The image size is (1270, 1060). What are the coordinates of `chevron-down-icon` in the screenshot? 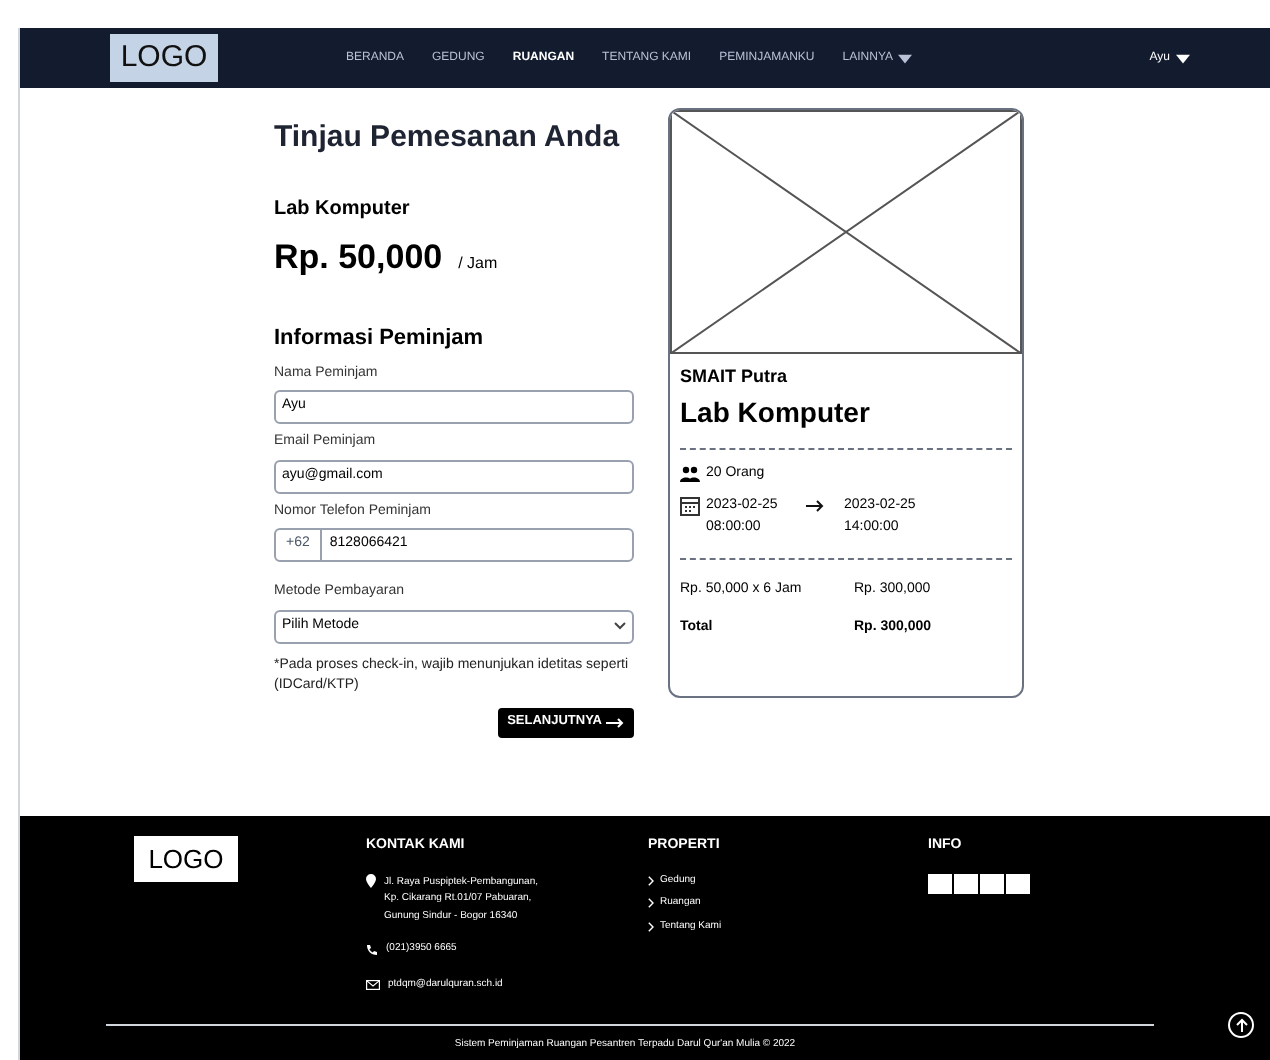 It's located at (620, 626).